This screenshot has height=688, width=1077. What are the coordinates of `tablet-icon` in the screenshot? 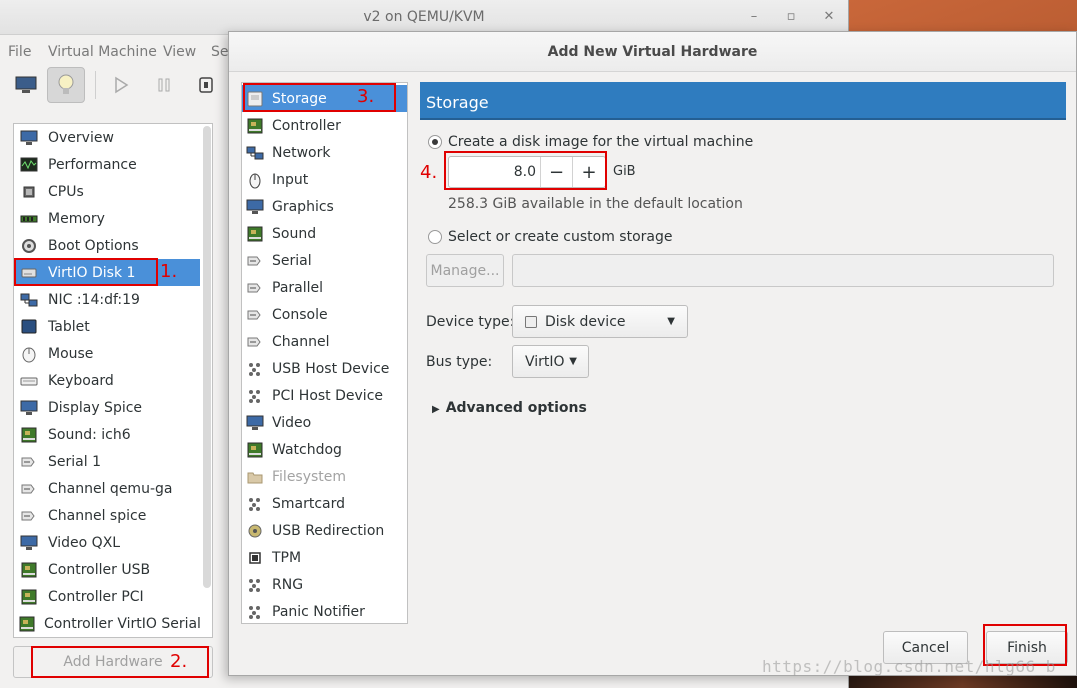 It's located at (29, 327).